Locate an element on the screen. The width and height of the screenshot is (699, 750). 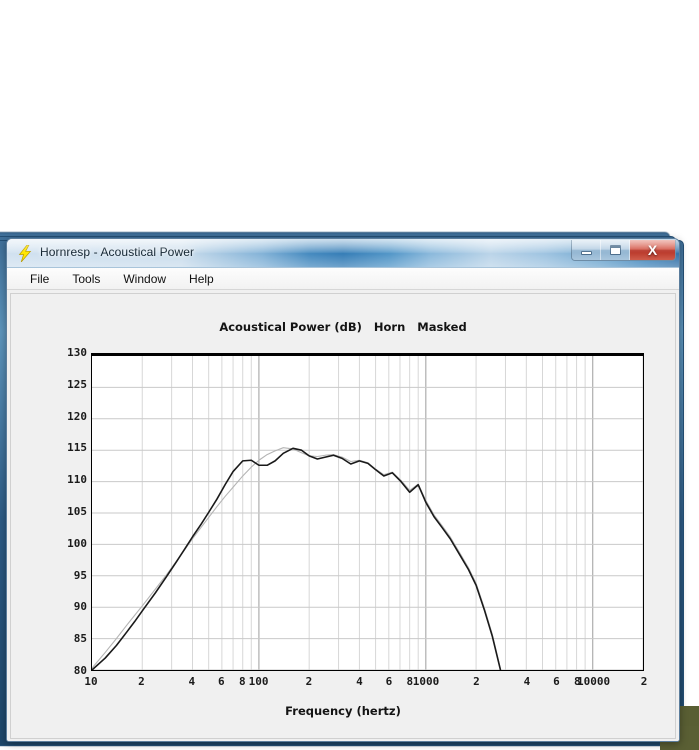
y-tick-label: 85 is located at coordinates (80, 639).